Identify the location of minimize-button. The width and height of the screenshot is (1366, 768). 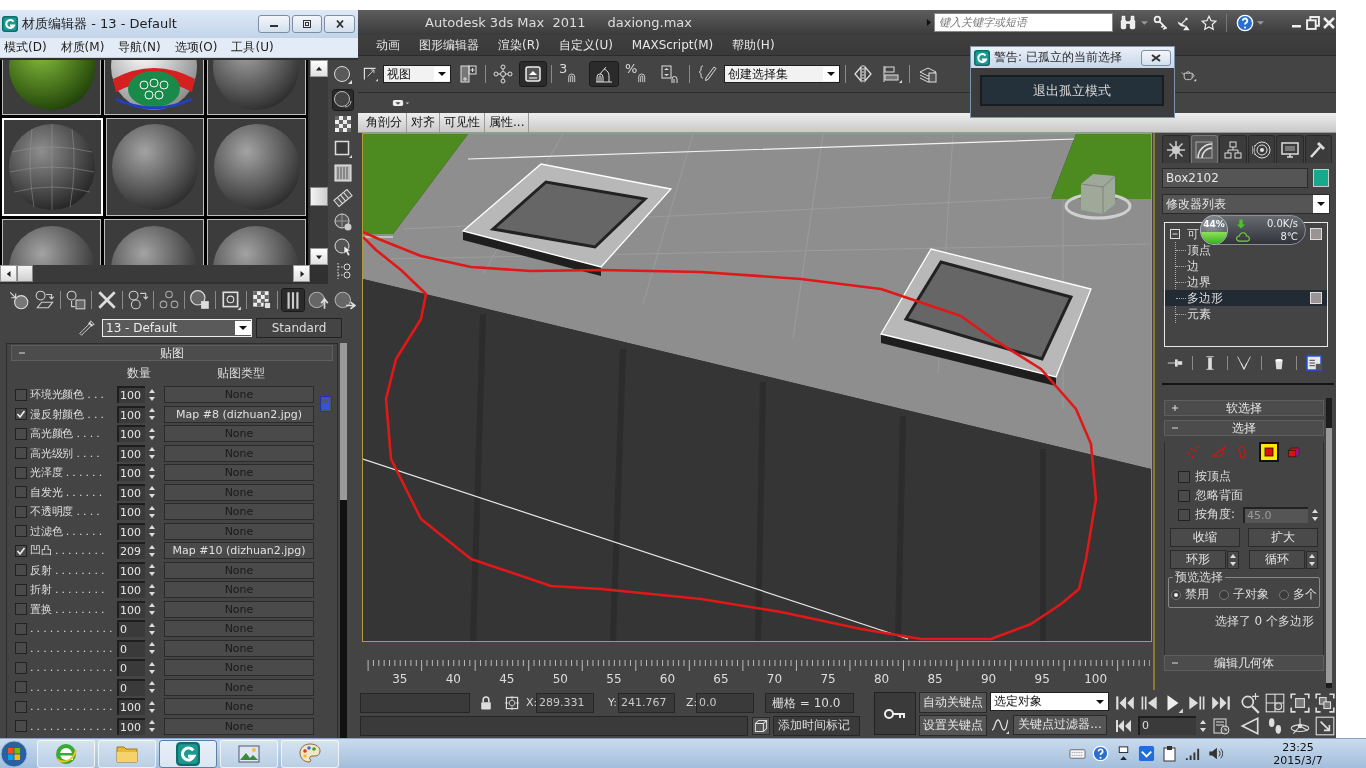
(274, 24).